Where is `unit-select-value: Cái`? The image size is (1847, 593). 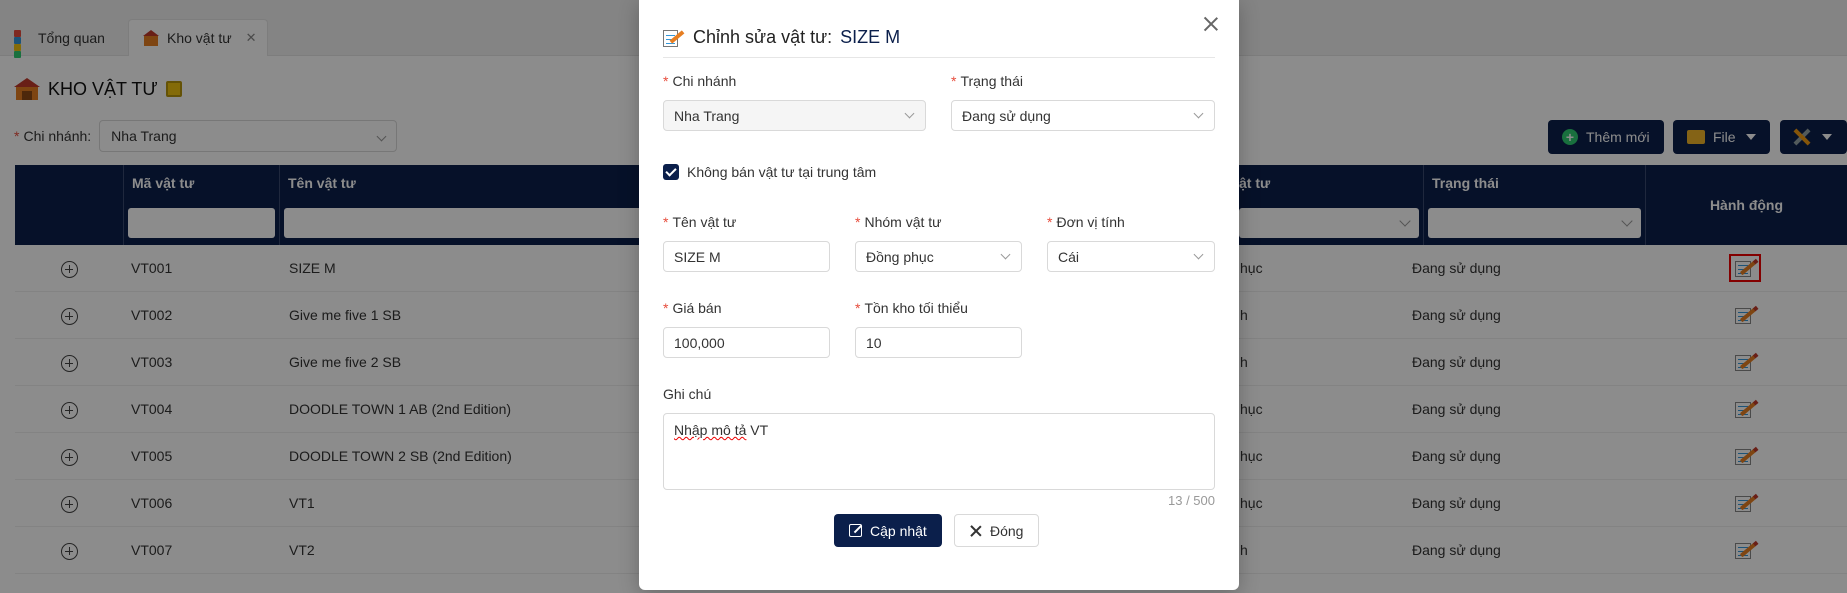
unit-select-value: Cái is located at coordinates (1069, 256).